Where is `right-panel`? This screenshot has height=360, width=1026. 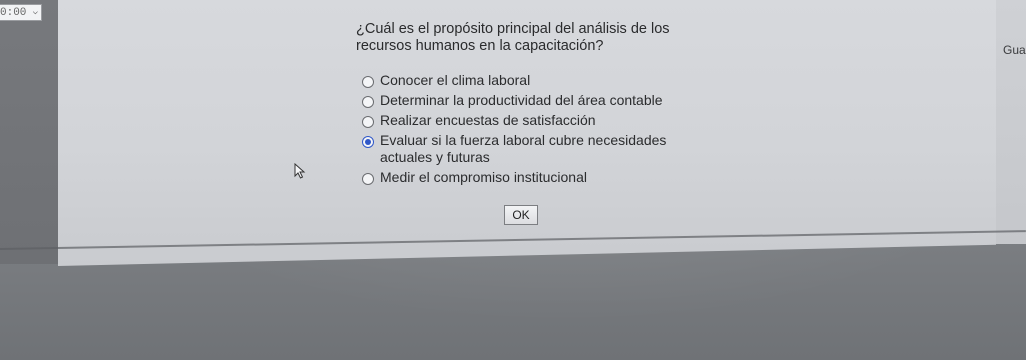
right-panel is located at coordinates (1011, 122).